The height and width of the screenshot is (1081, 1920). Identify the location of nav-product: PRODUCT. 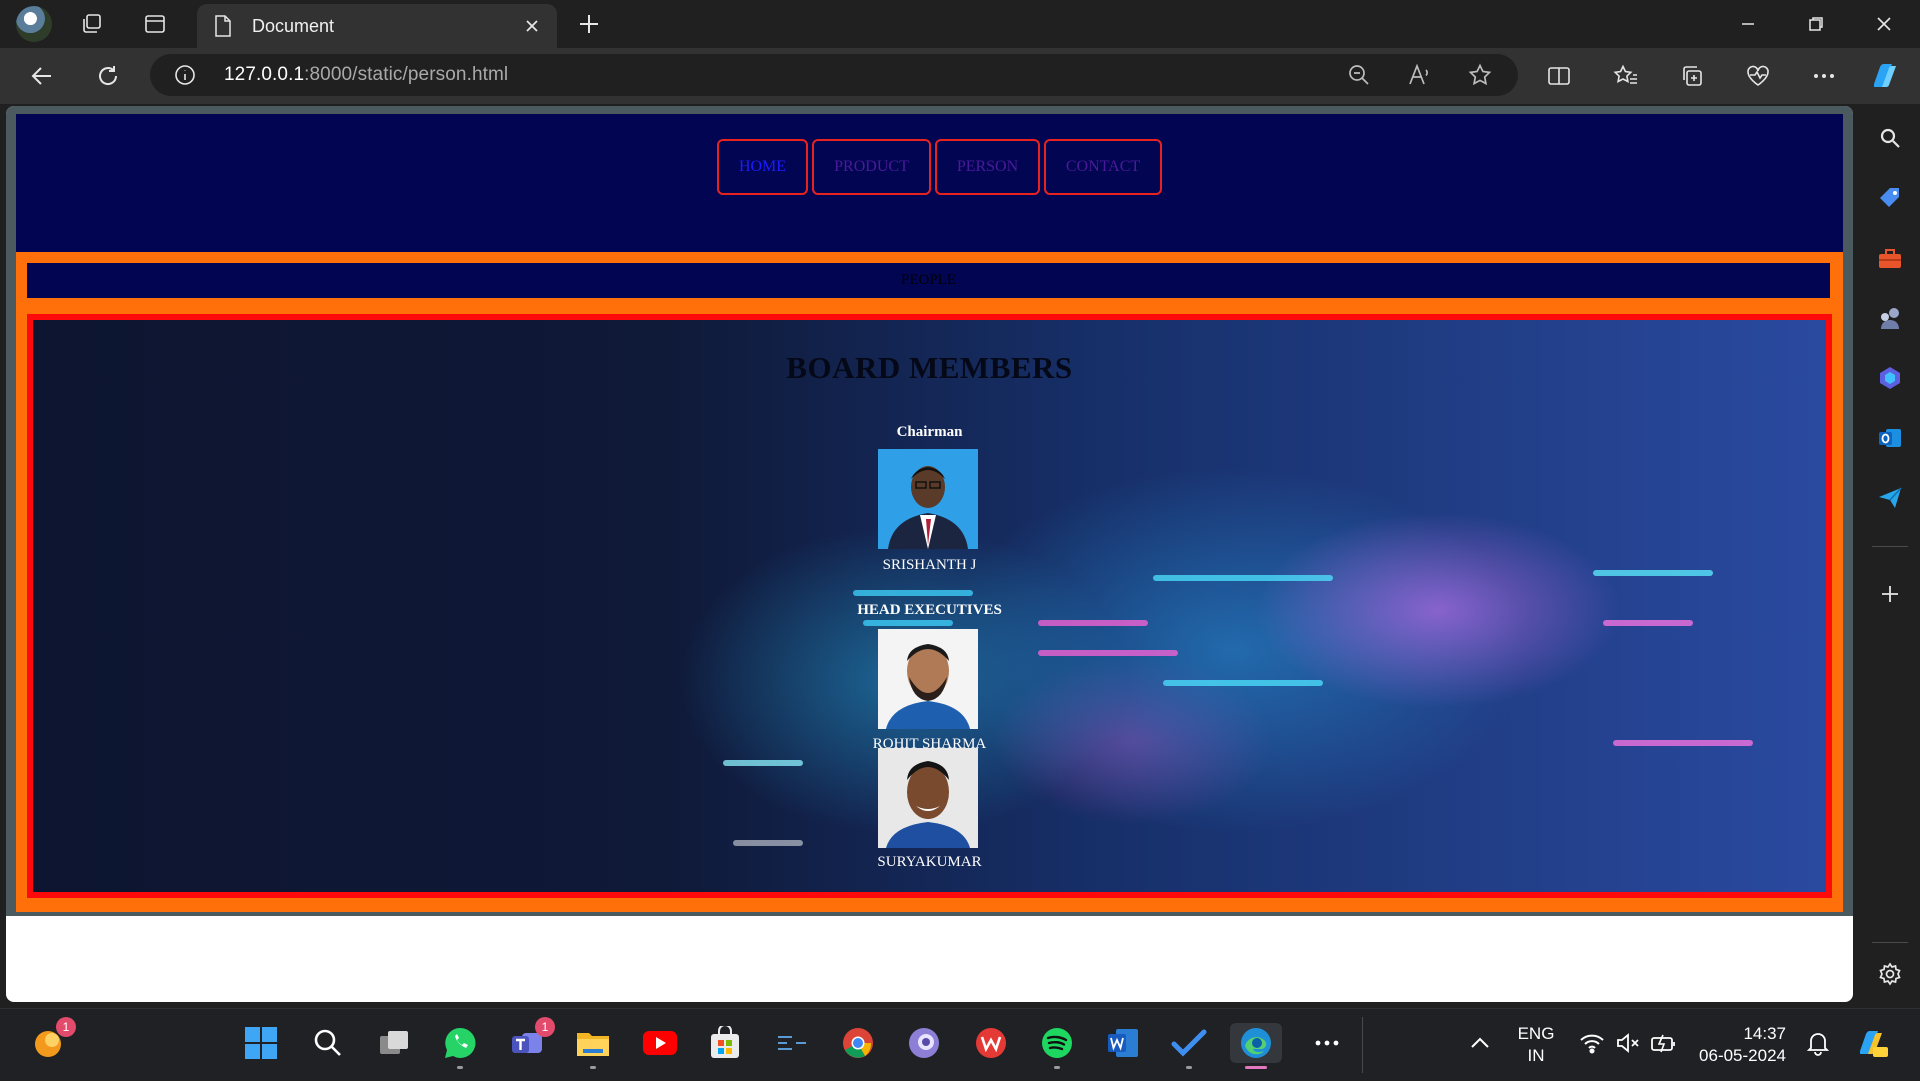
(871, 167).